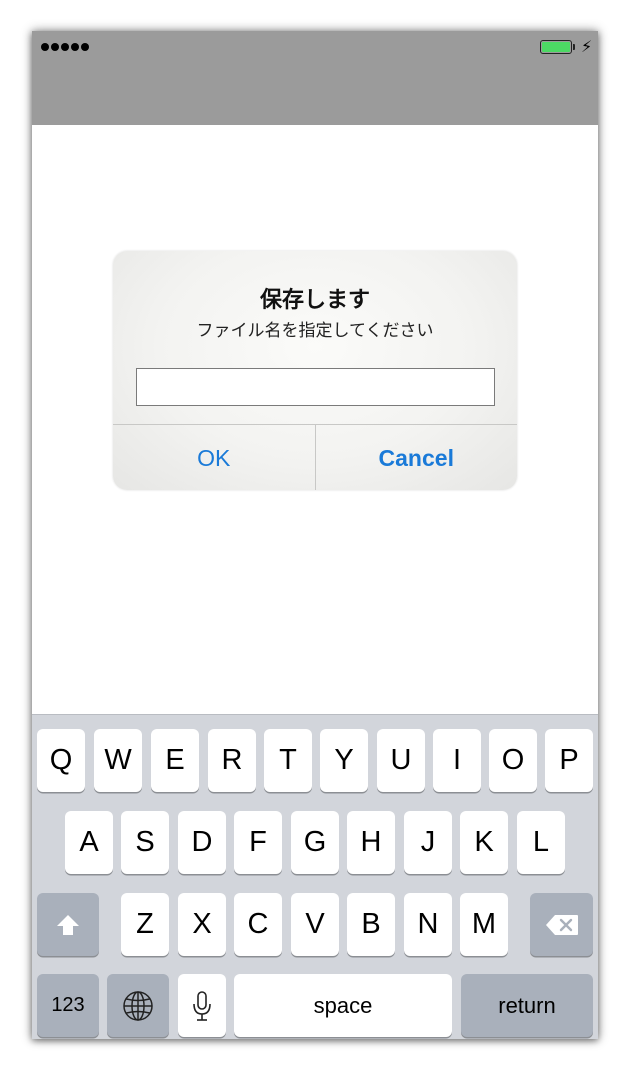  I want to click on save-alert-dialog: 保存します ファイル名を指定してください OK Cancel, so click(315, 370).